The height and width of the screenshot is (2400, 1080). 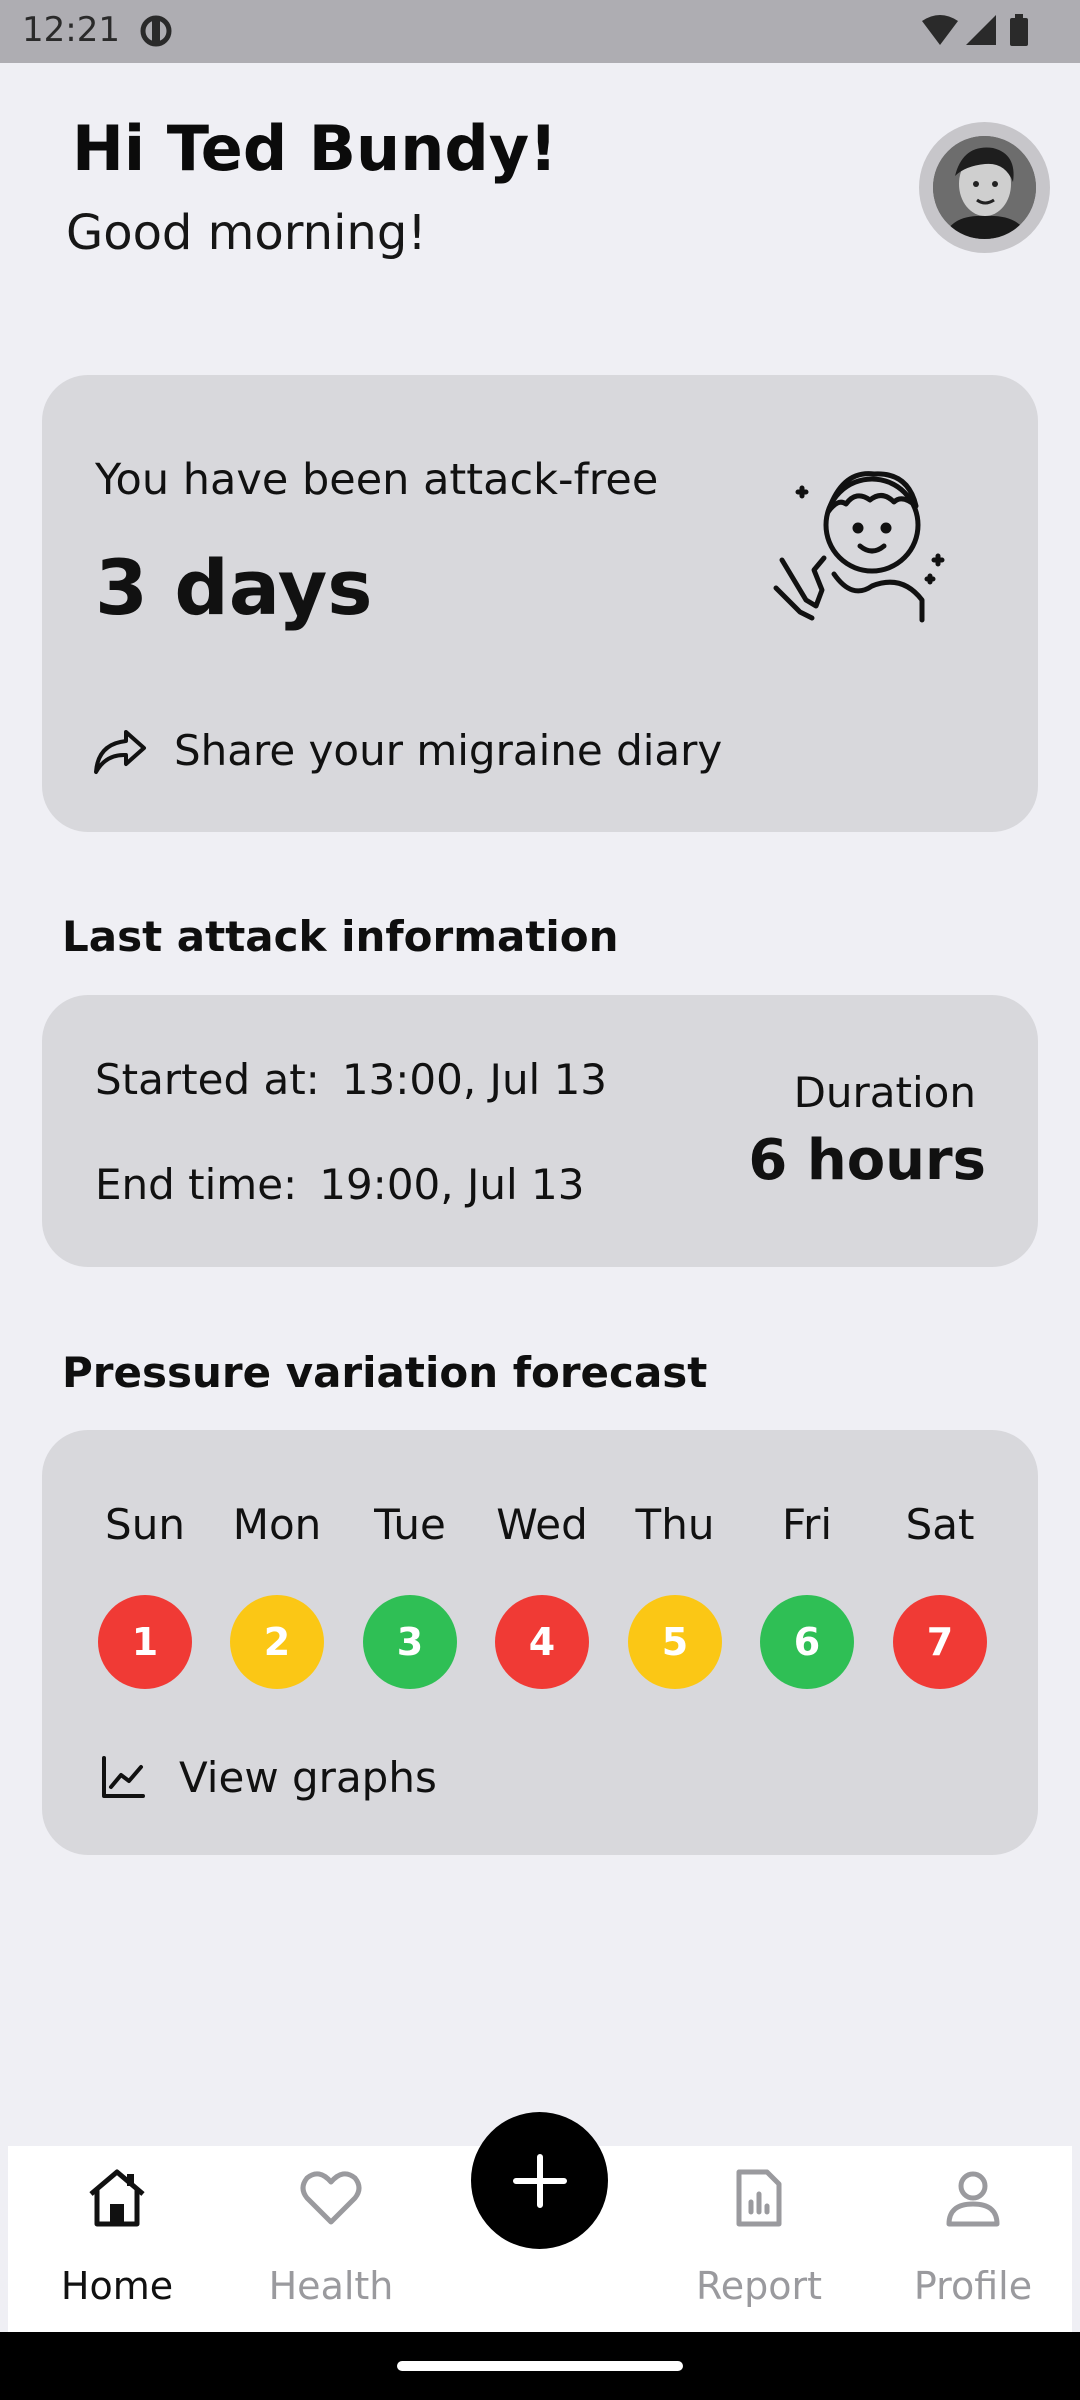 I want to click on greeting-title: Hi Ted Bundy!, so click(x=315, y=148).